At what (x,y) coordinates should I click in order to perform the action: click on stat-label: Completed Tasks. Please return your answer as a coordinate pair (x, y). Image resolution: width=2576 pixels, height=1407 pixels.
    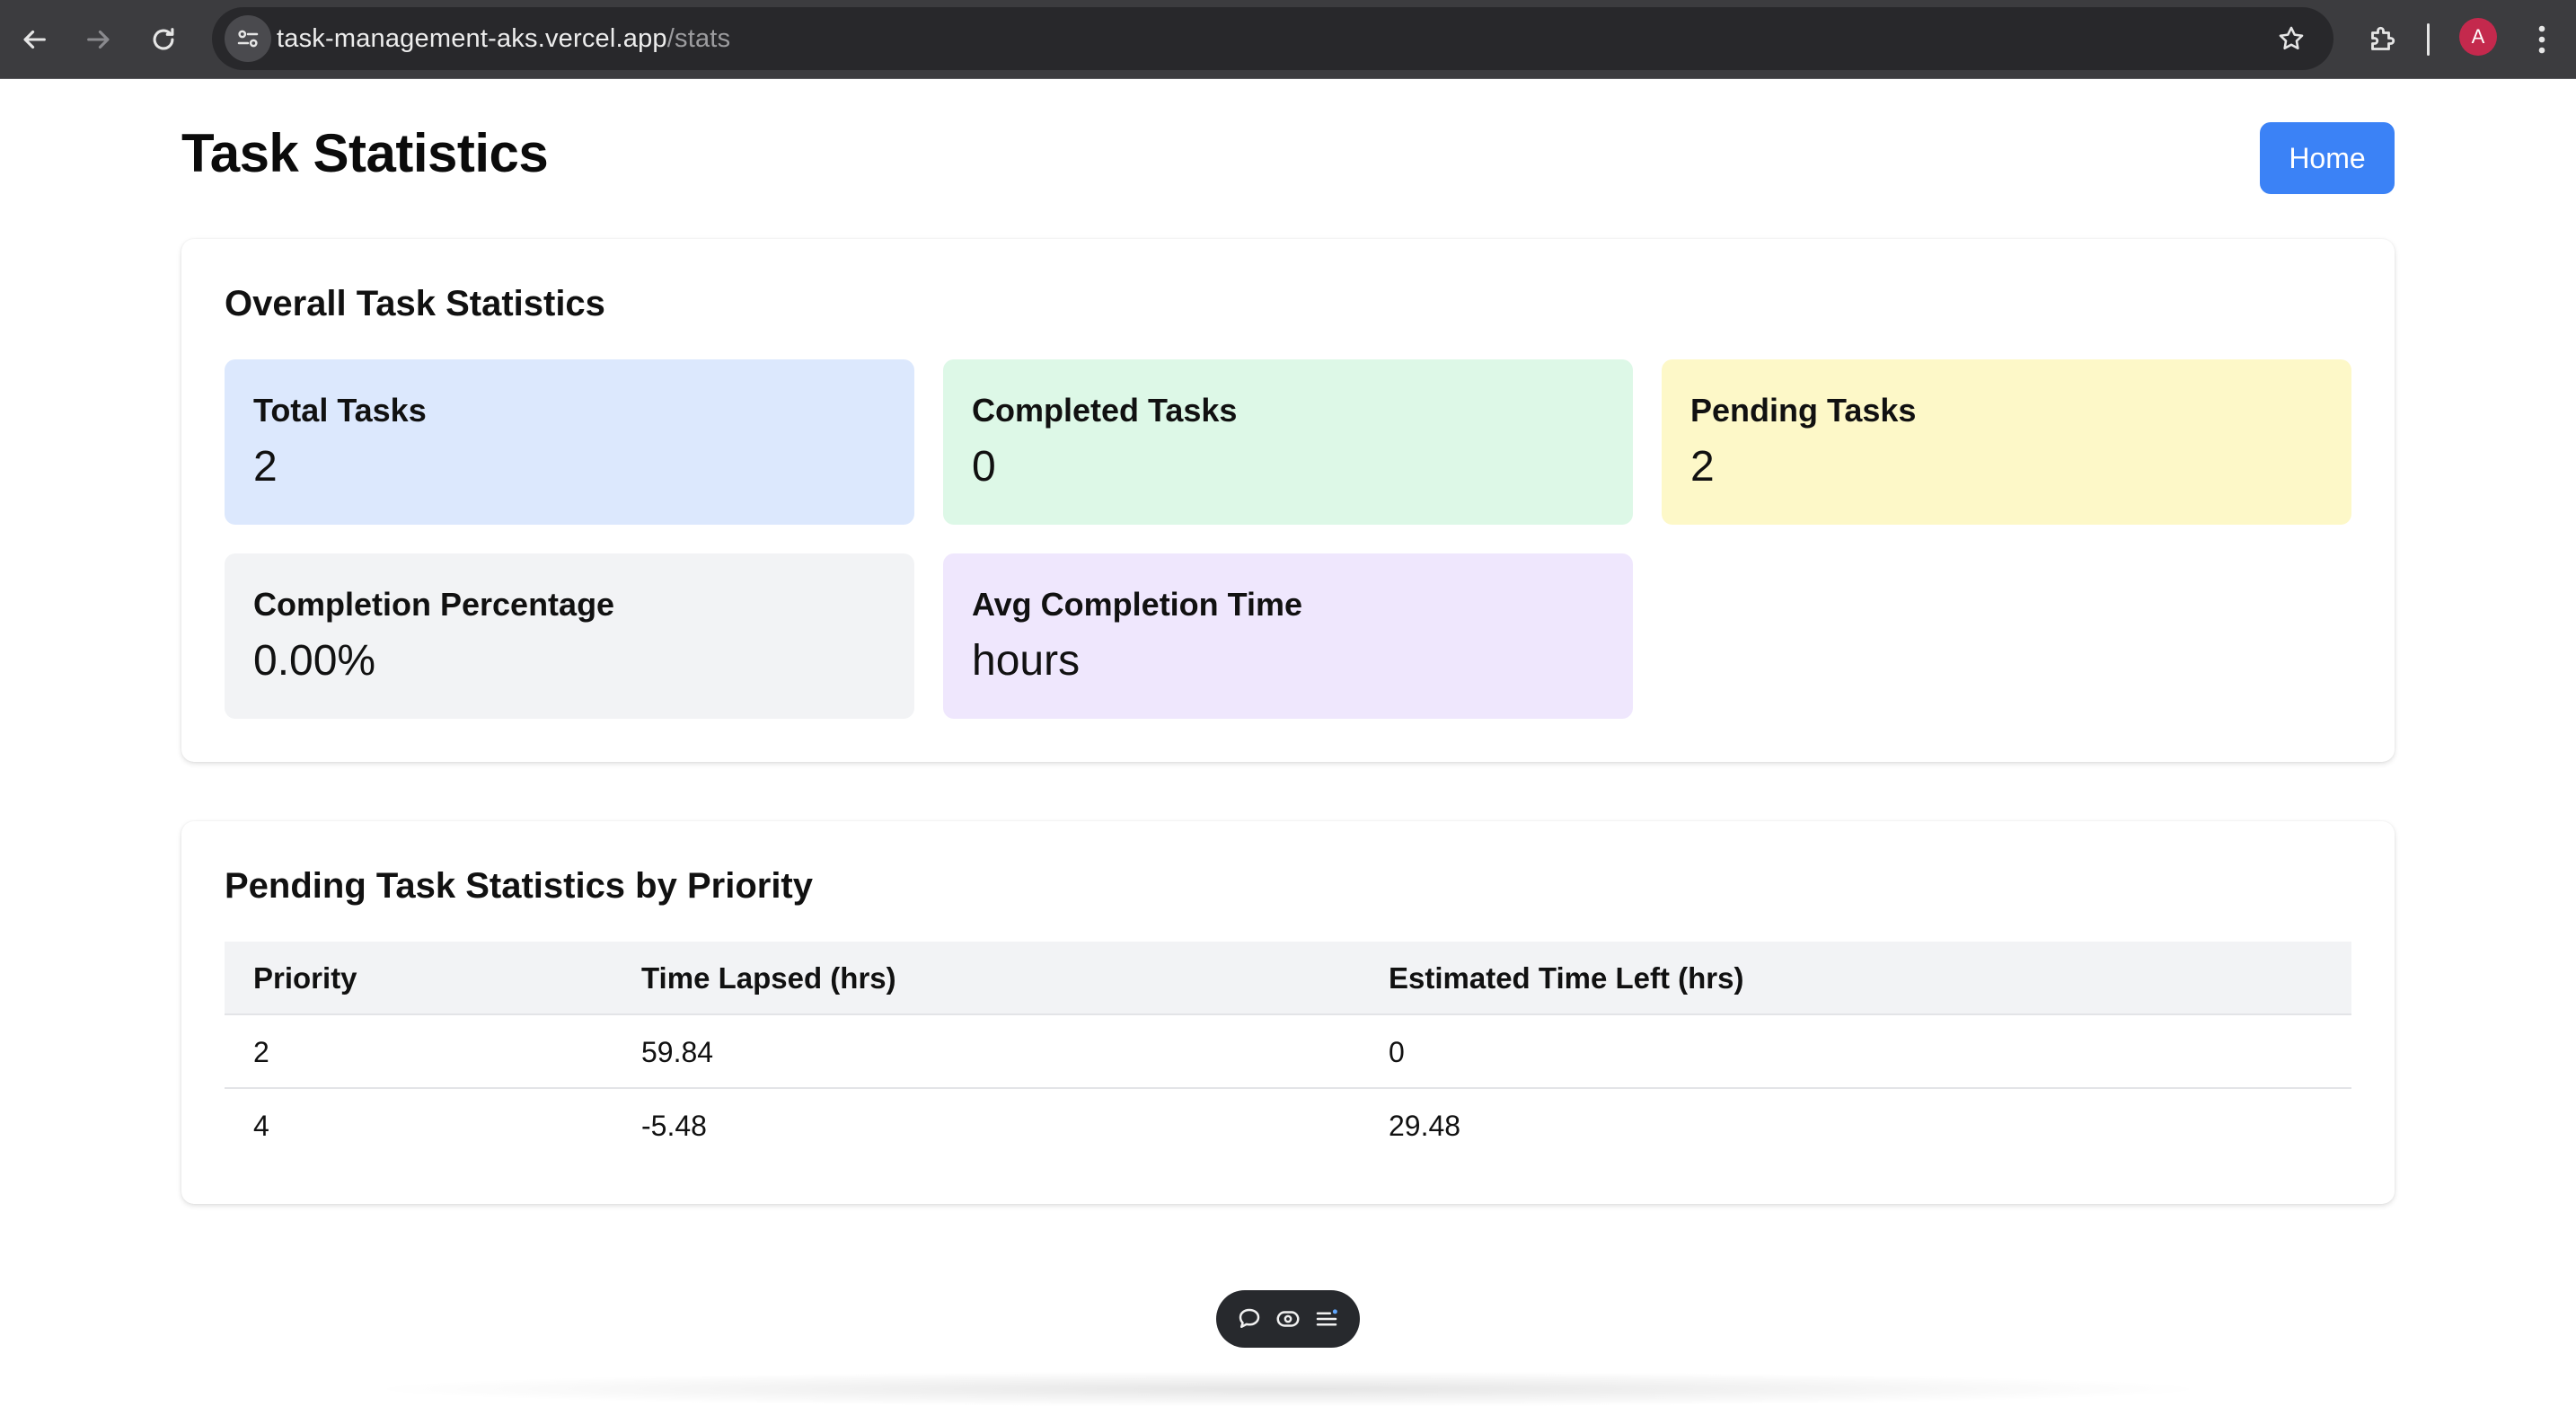
    Looking at the image, I should click on (1105, 411).